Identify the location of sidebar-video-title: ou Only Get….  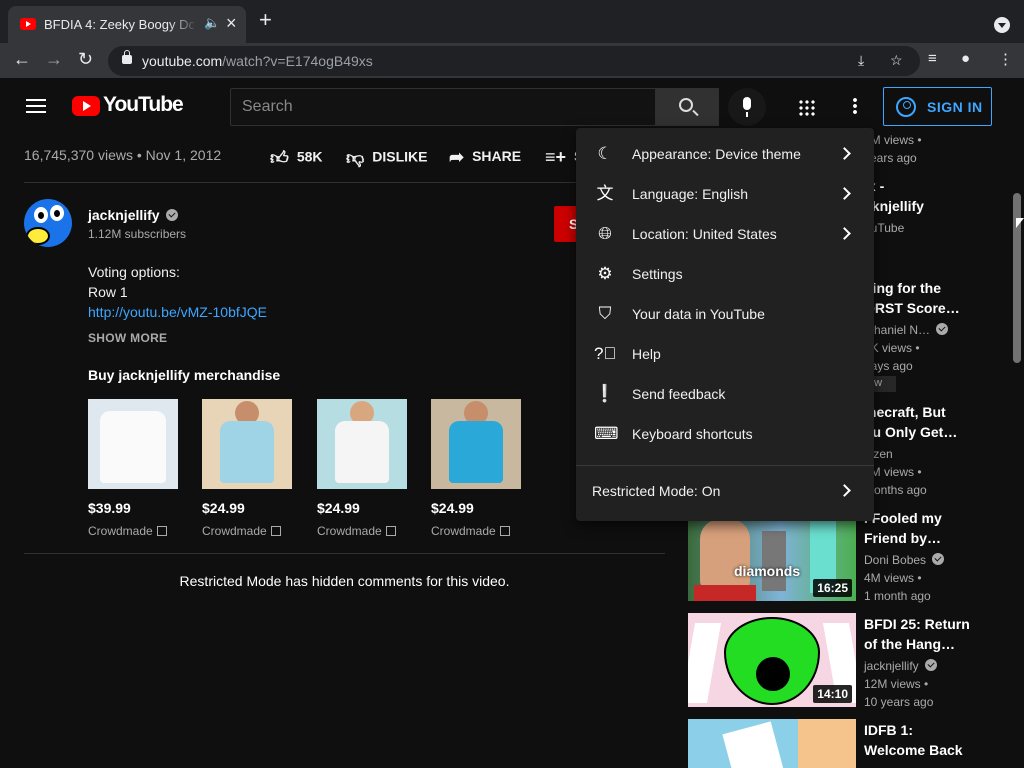
(910, 432).